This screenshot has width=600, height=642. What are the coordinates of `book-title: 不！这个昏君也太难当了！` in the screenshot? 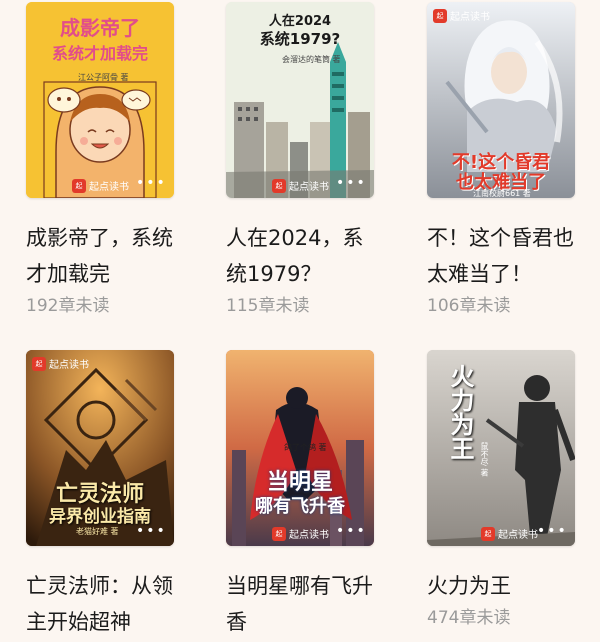 It's located at (500, 256).